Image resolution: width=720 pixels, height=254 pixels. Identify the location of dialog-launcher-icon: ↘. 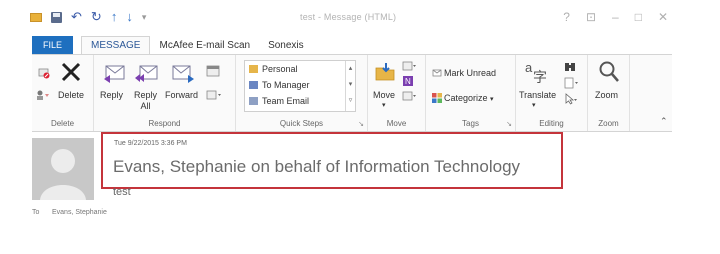
(361, 124).